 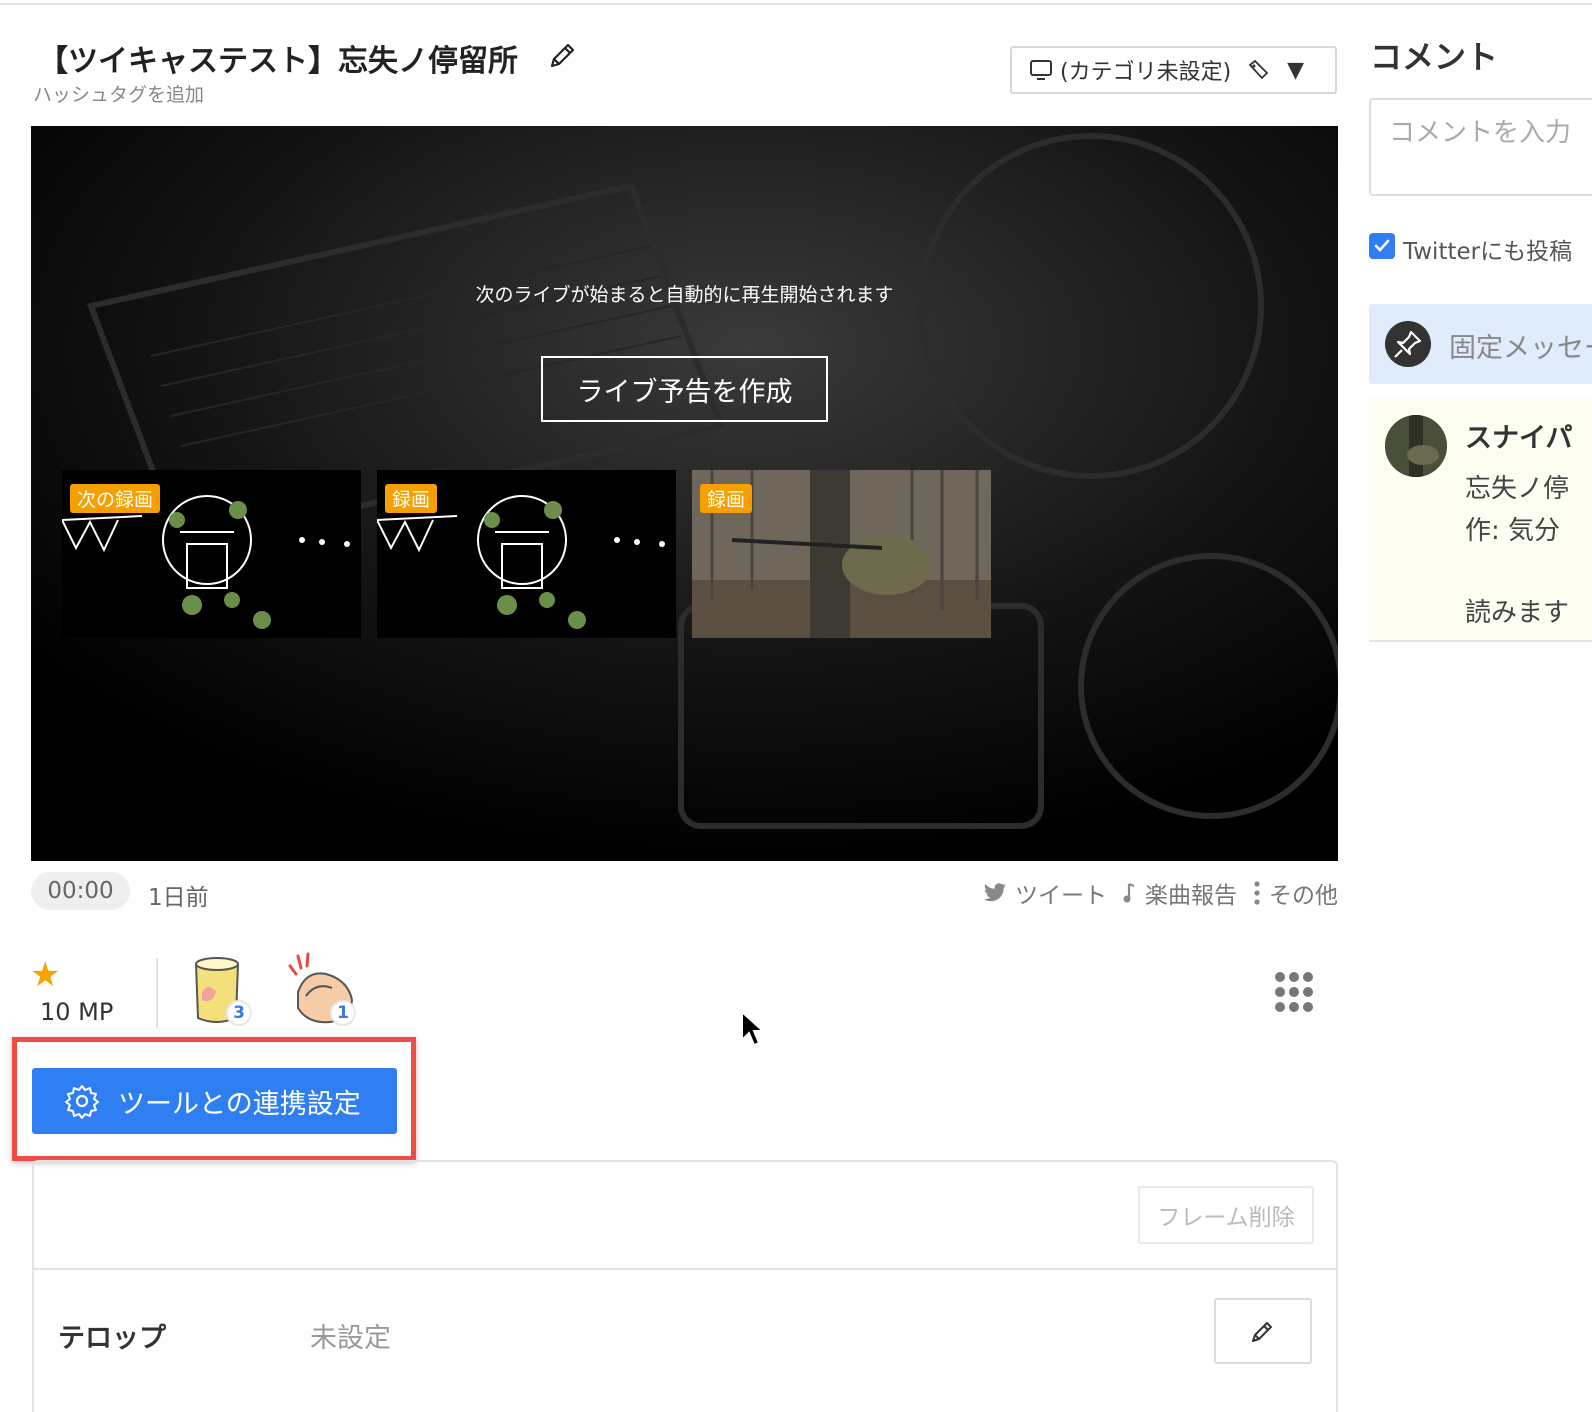 What do you see at coordinates (350, 1338) in the screenshot?
I see `telop-value: 未設定` at bounding box center [350, 1338].